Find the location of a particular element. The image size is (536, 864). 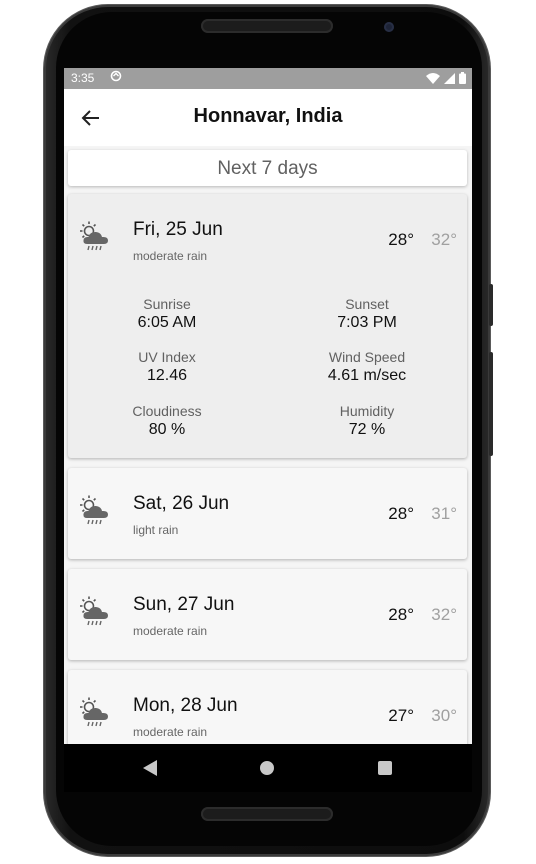

page-title: Honnavar, India is located at coordinates (268, 116).